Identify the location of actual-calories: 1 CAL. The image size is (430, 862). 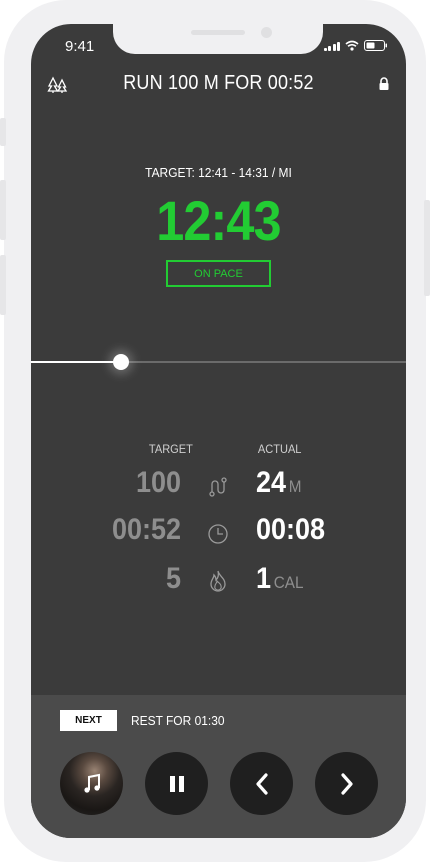
(279, 579).